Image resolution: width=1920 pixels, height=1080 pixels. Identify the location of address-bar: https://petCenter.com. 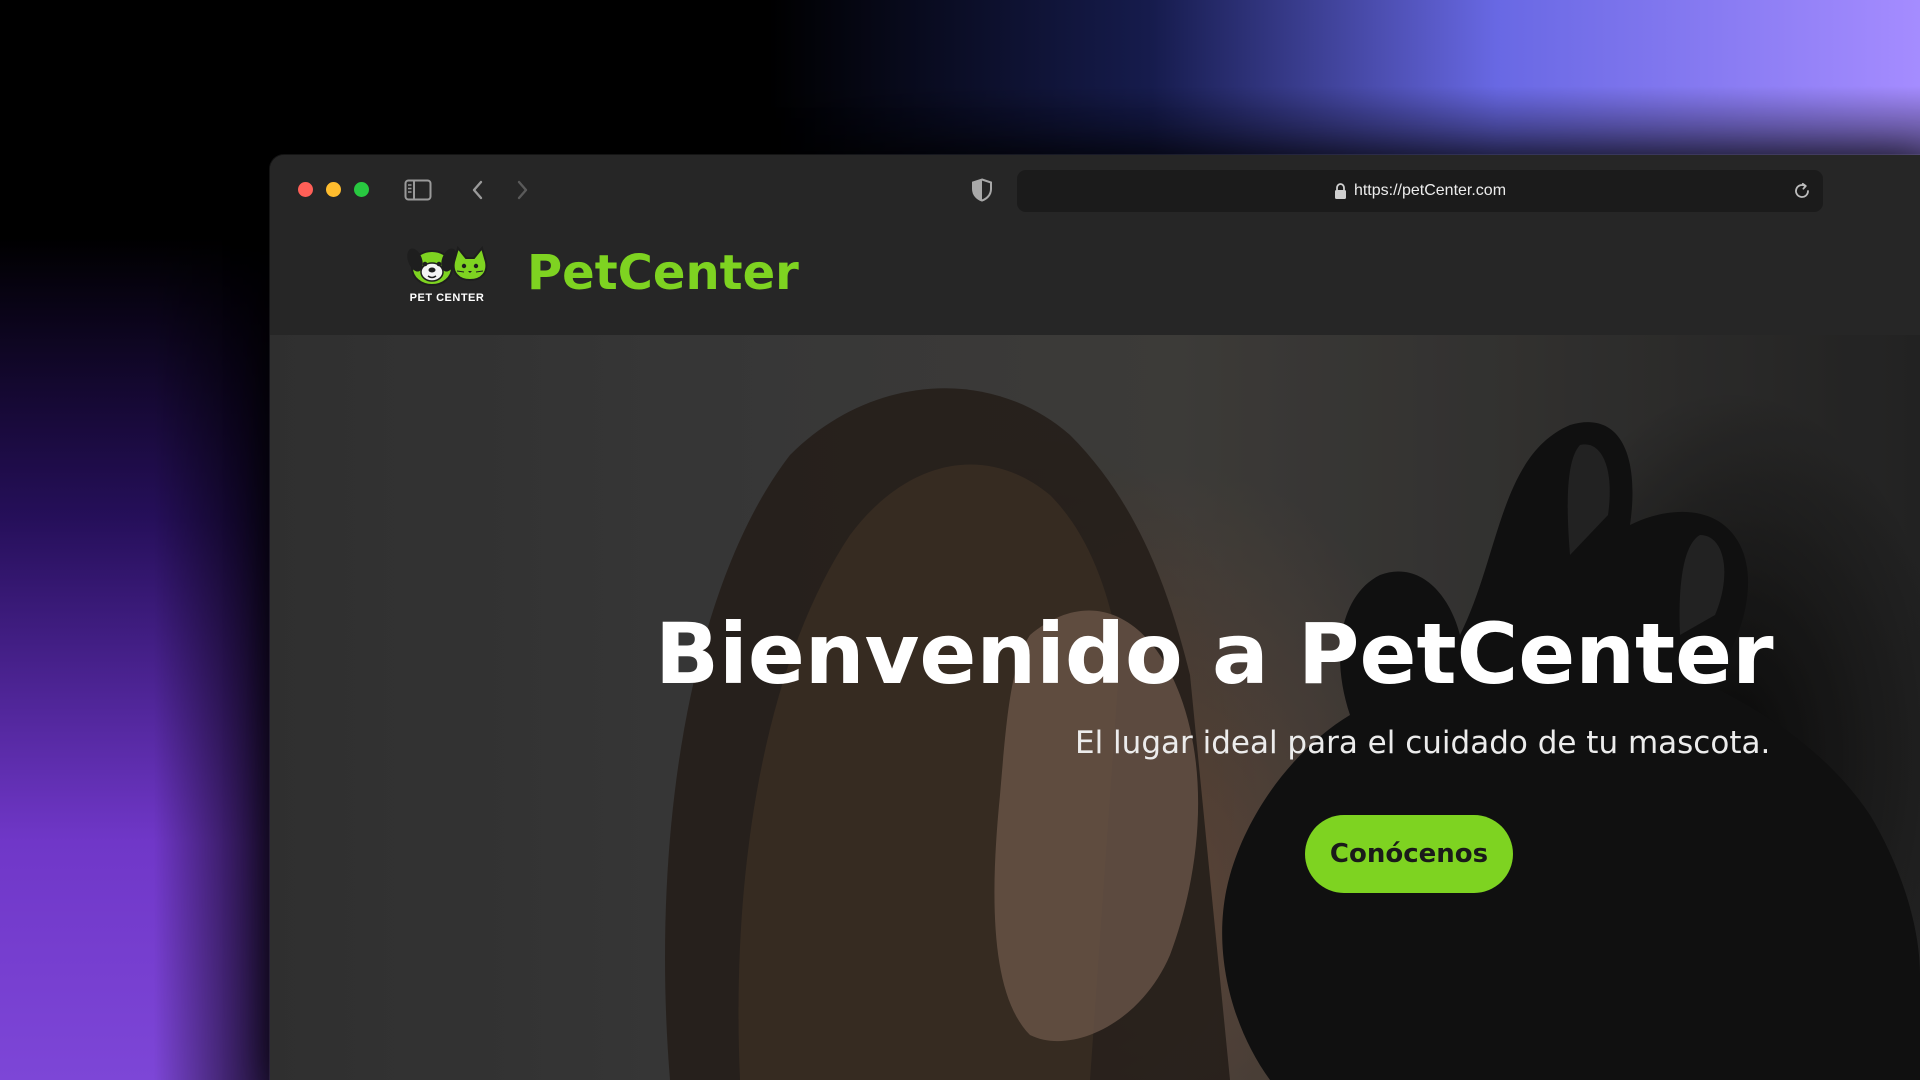
(1420, 191).